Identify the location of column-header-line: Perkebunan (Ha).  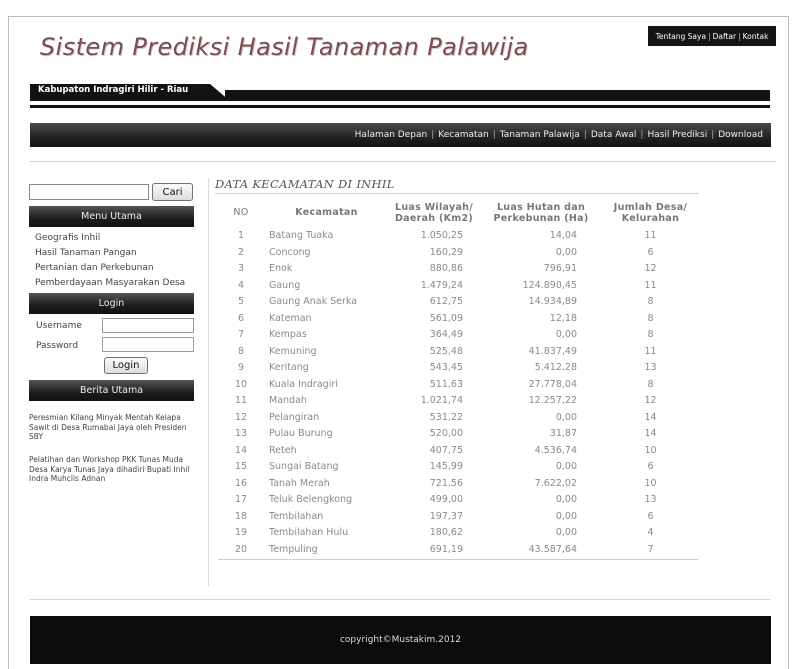
(541, 218).